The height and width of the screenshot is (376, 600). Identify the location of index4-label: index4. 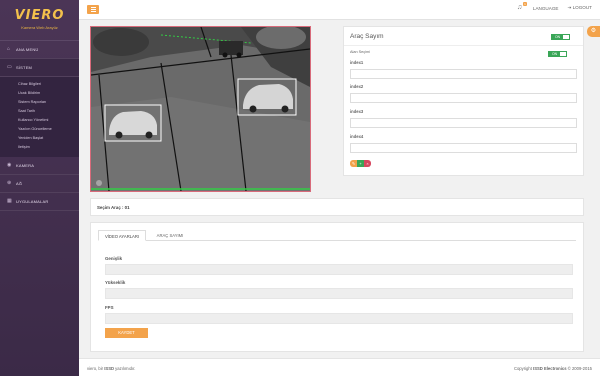
(357, 136).